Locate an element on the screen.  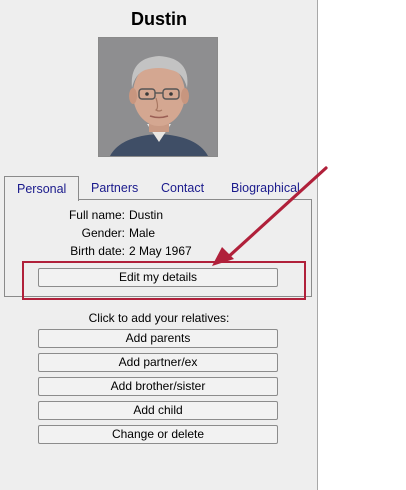
edit-details-button: Edit my details is located at coordinates (158, 277).